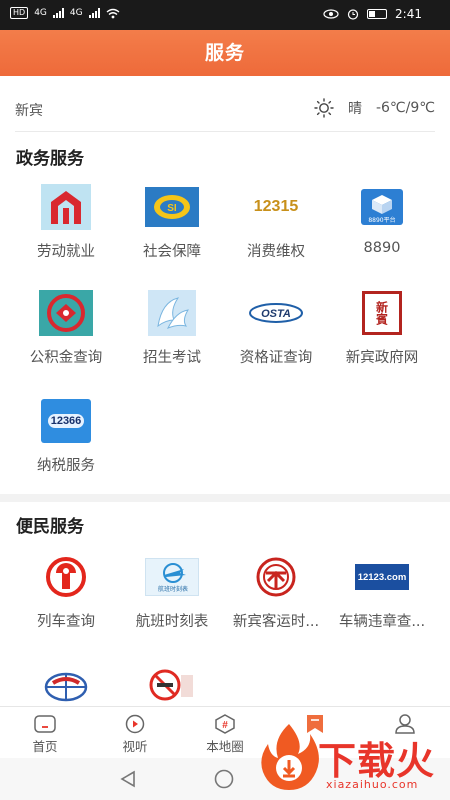 This screenshot has height=800, width=450. I want to click on grid-item-enrollment-exam: 招生考试, so click(172, 328).